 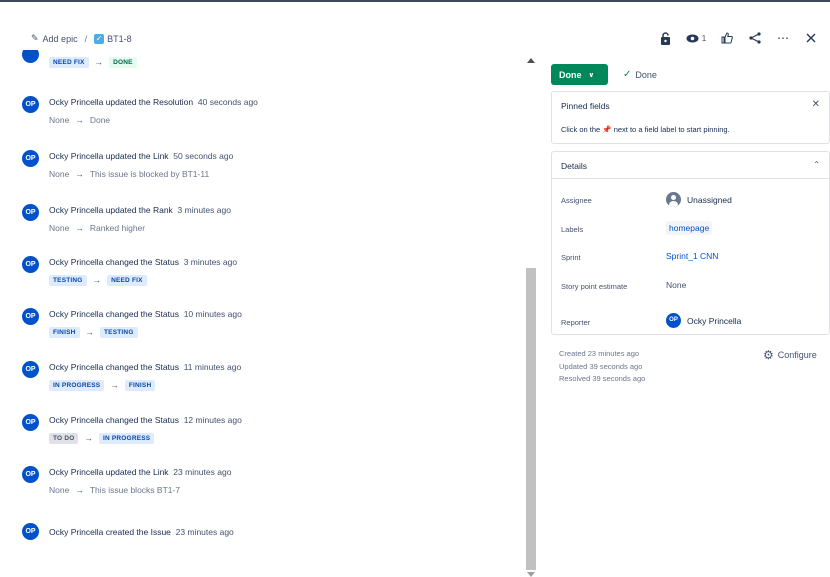 What do you see at coordinates (64, 438) in the screenshot?
I see `status-lozenge: TO DO` at bounding box center [64, 438].